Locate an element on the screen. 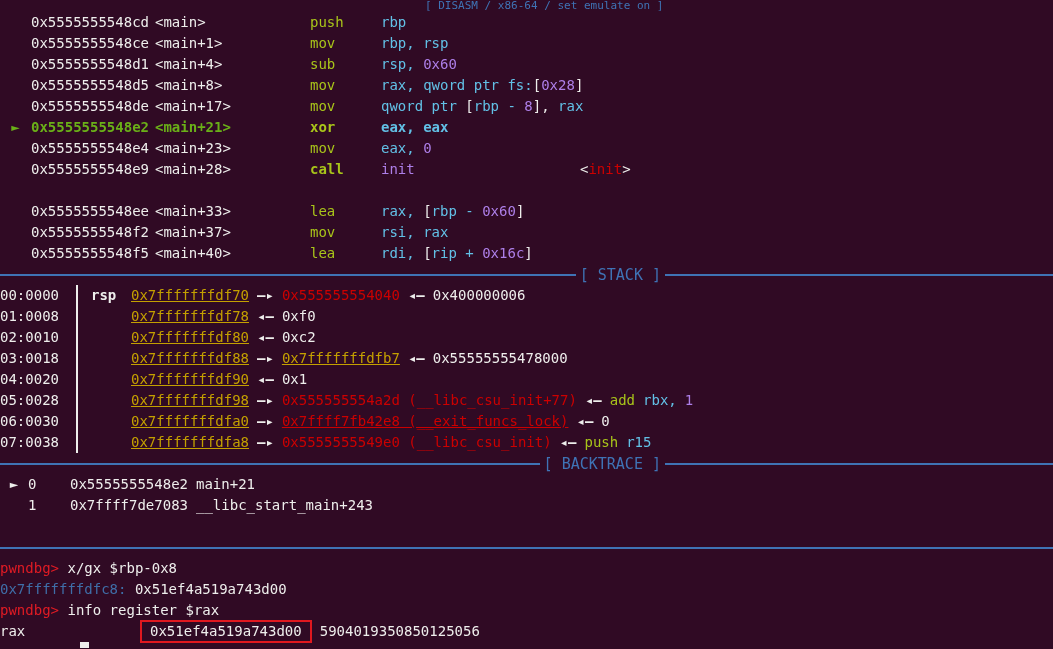  operand-text: rbp - is located at coordinates (495, 106).